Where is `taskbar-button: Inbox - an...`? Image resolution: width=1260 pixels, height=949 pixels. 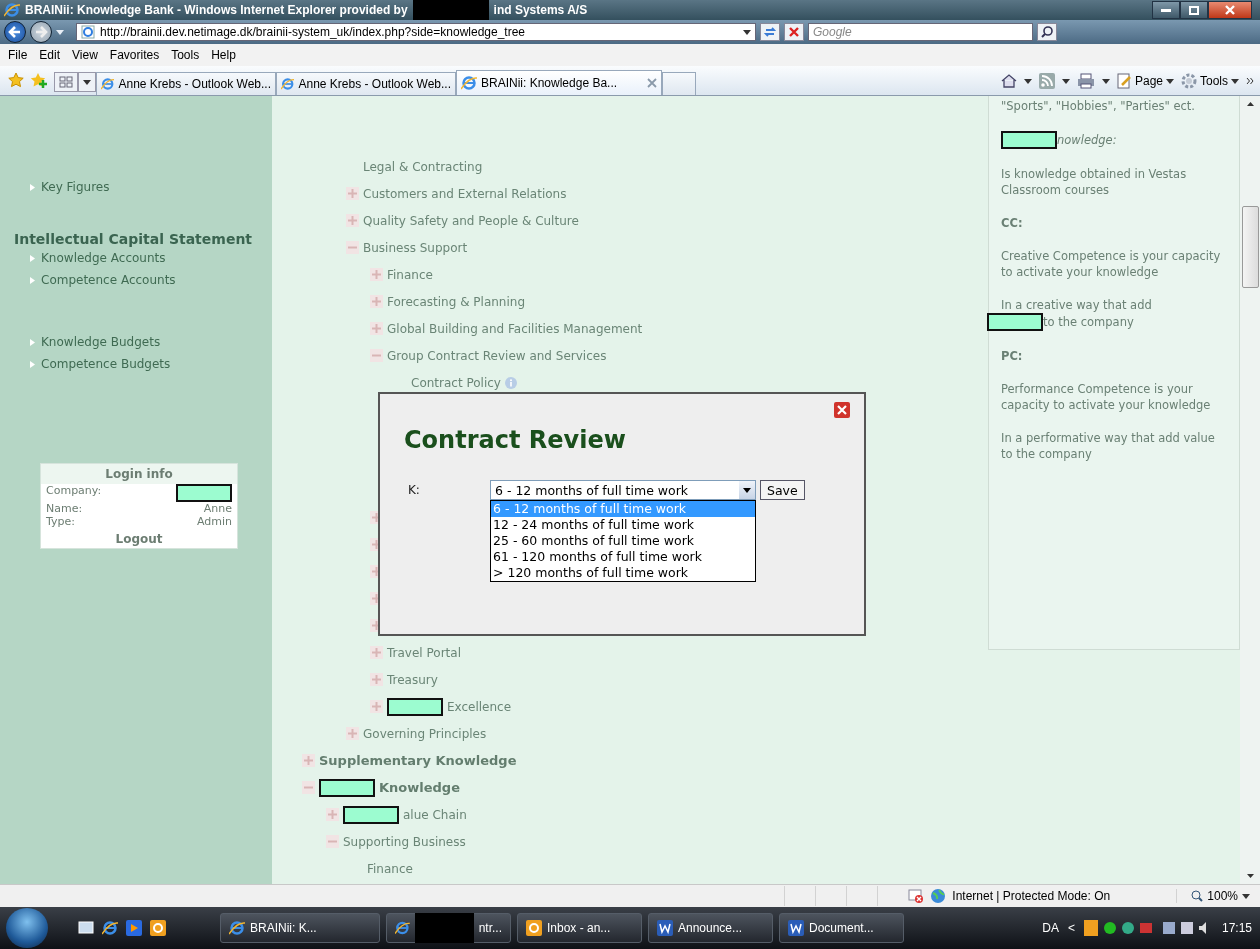 taskbar-button: Inbox - an... is located at coordinates (579, 928).